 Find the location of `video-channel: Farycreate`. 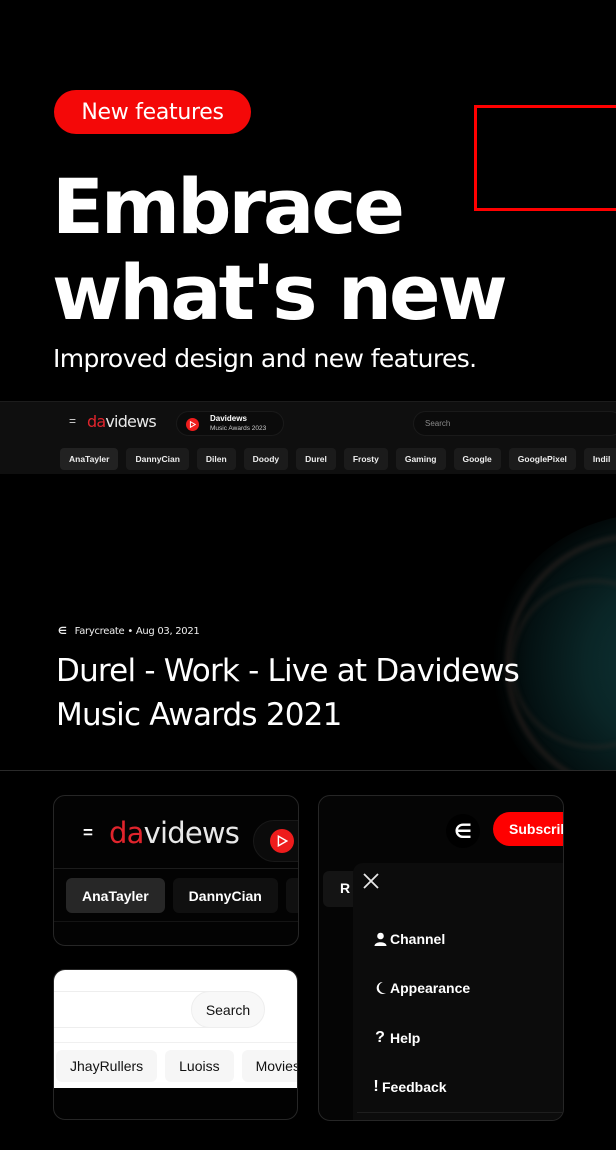

video-channel: Farycreate is located at coordinates (100, 631).